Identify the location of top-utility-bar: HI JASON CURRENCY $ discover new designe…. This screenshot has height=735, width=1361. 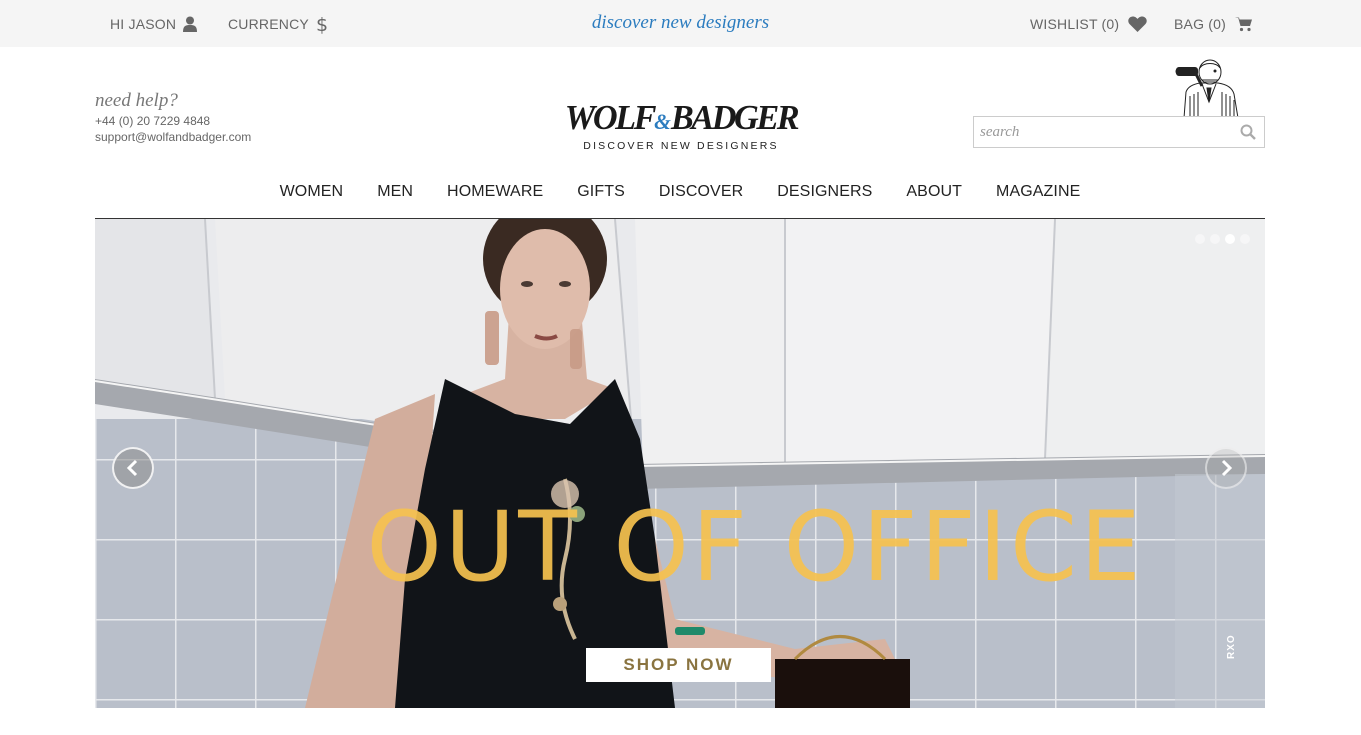
(680, 23).